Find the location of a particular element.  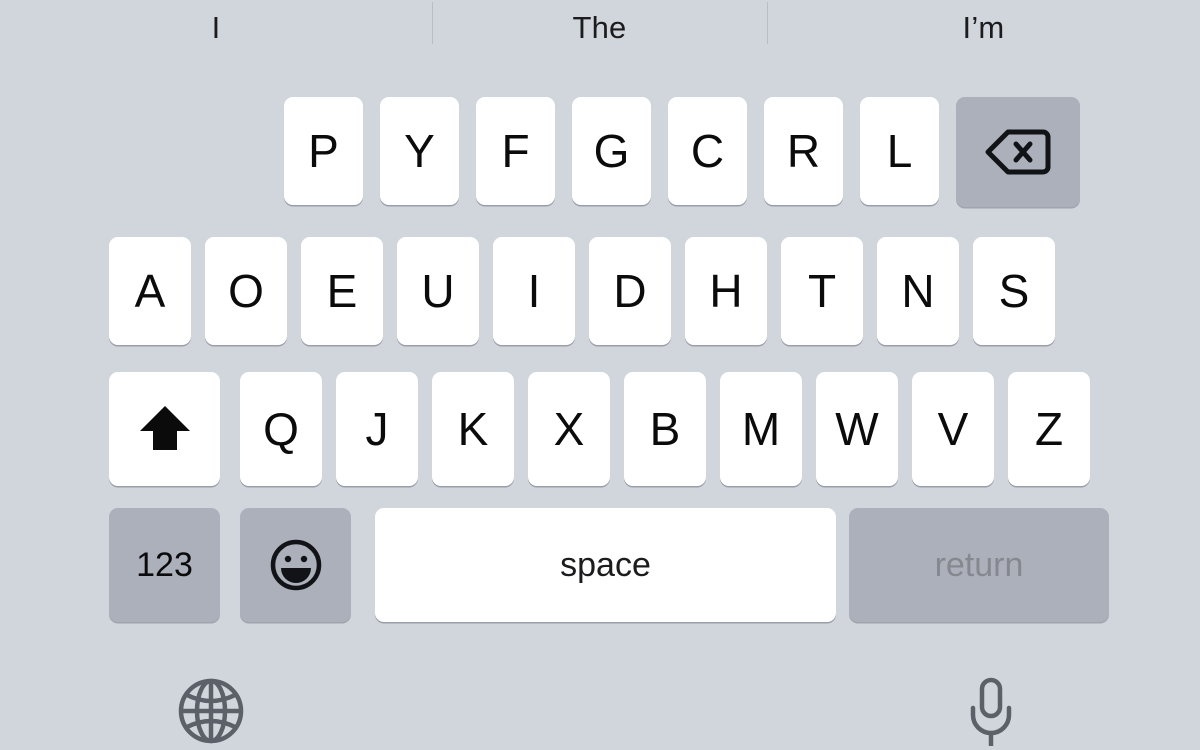

key-f: F is located at coordinates (515, 151).